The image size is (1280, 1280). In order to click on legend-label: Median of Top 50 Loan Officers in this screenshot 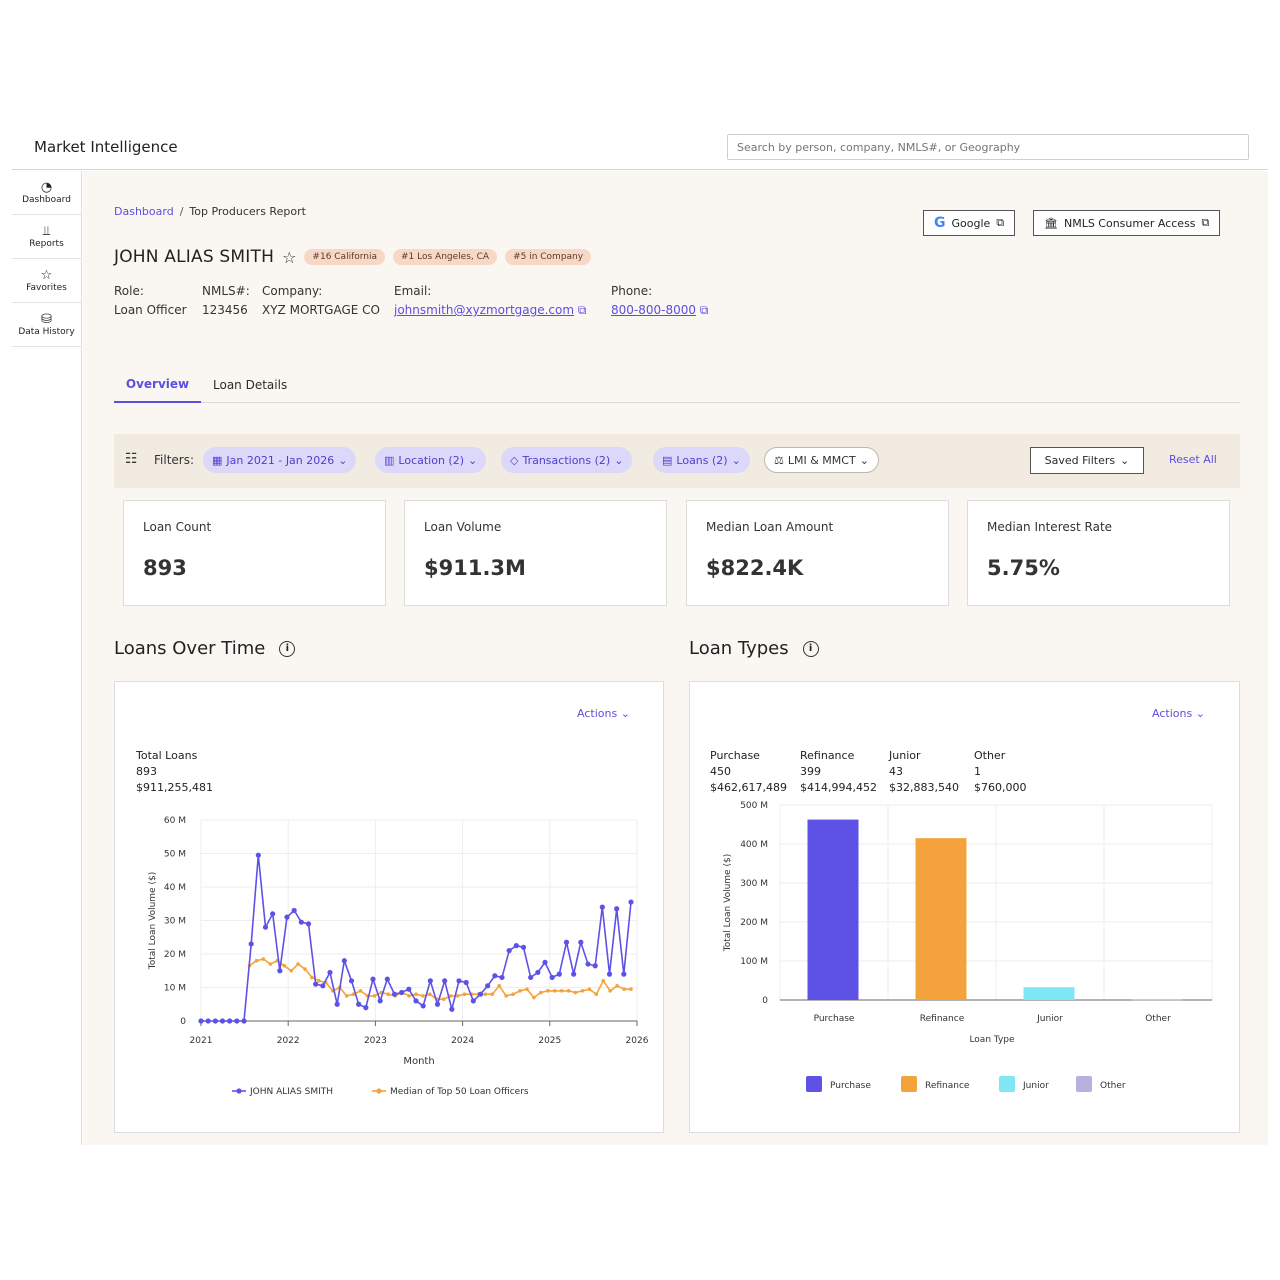, I will do `click(459, 1092)`.